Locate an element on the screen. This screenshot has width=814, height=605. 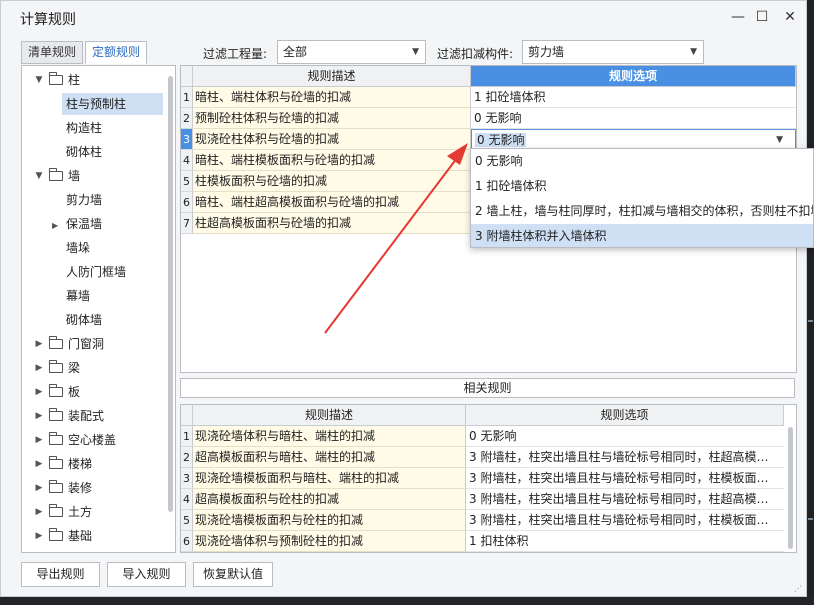
tree-node-label: 装配式 is located at coordinates (86, 416).